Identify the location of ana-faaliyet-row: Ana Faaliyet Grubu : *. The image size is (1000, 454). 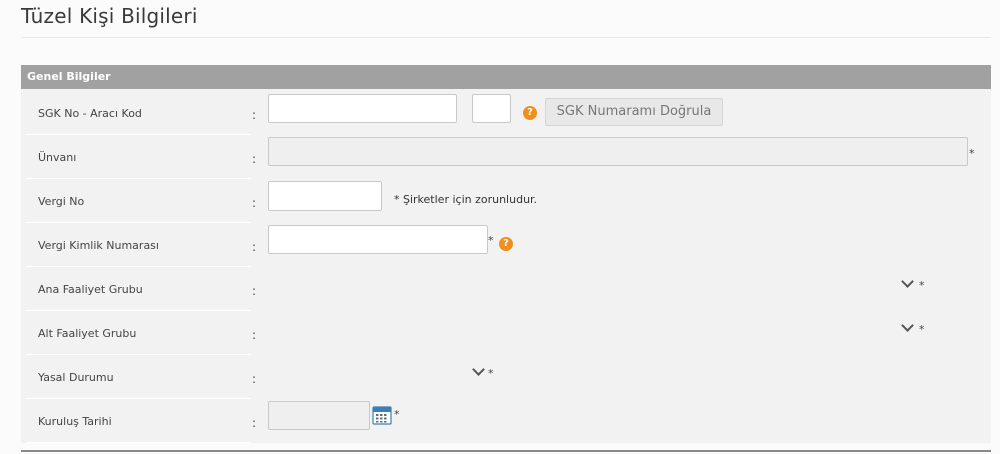
(506, 289).